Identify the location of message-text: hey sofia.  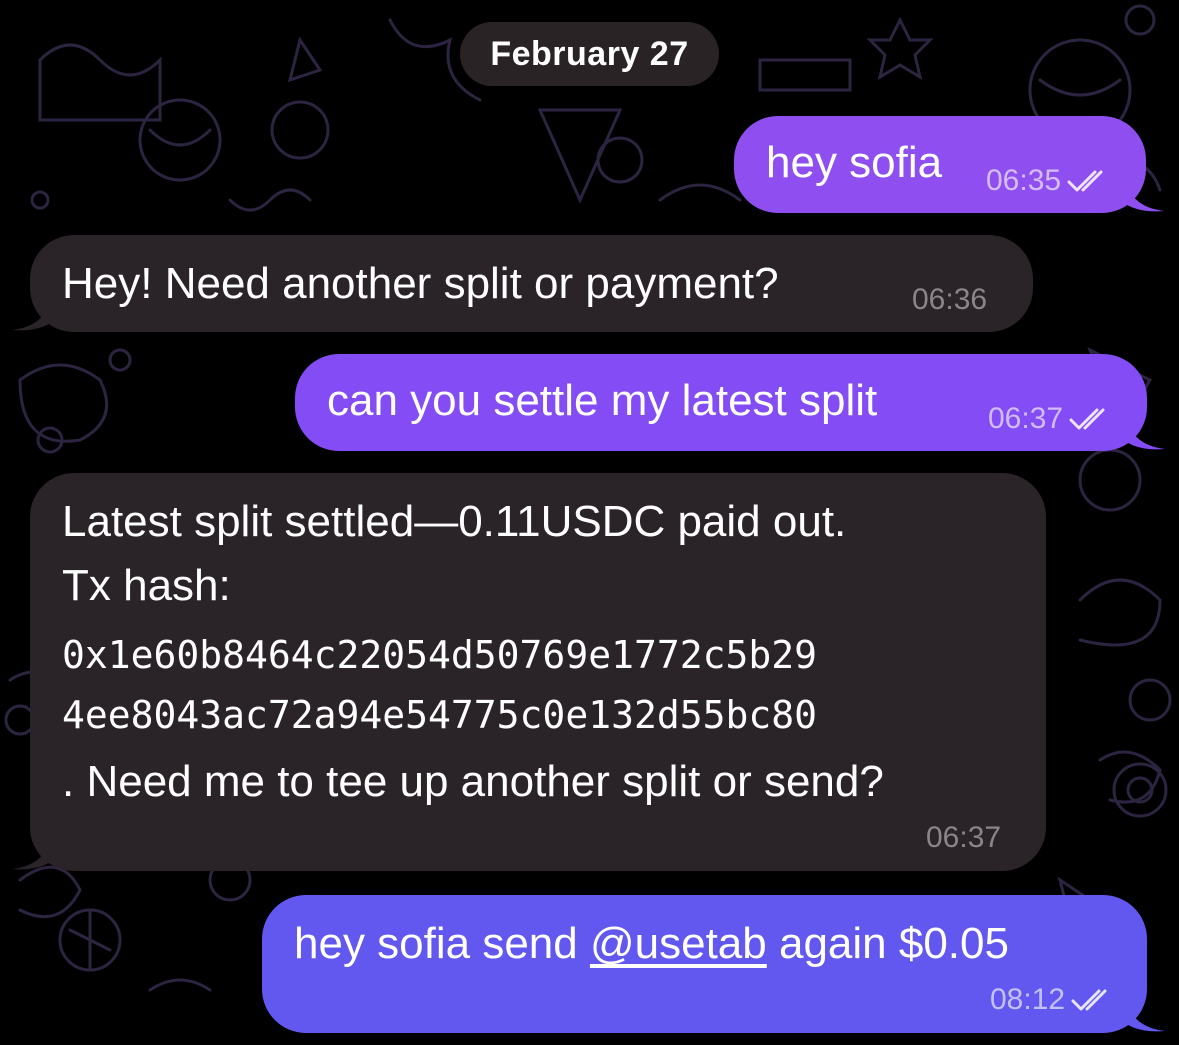
(854, 162).